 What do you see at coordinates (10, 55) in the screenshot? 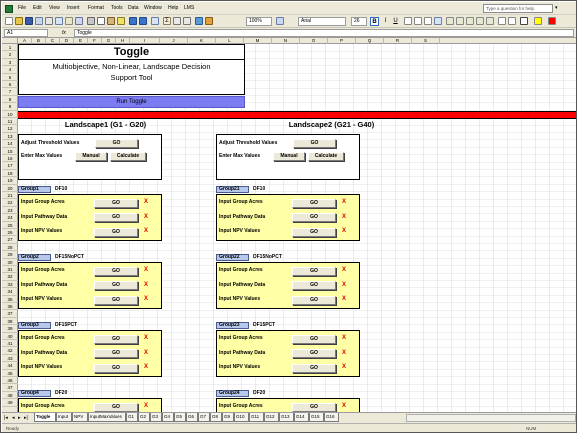
I see `row-header: 2` at bounding box center [10, 55].